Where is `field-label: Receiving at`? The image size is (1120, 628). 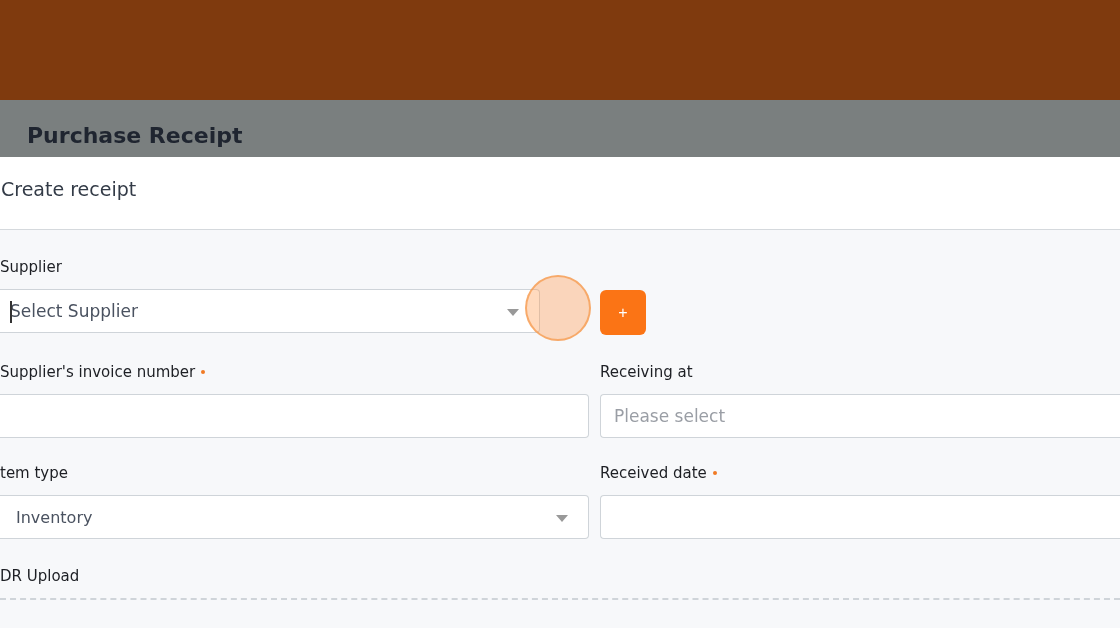 field-label: Receiving at is located at coordinates (646, 372).